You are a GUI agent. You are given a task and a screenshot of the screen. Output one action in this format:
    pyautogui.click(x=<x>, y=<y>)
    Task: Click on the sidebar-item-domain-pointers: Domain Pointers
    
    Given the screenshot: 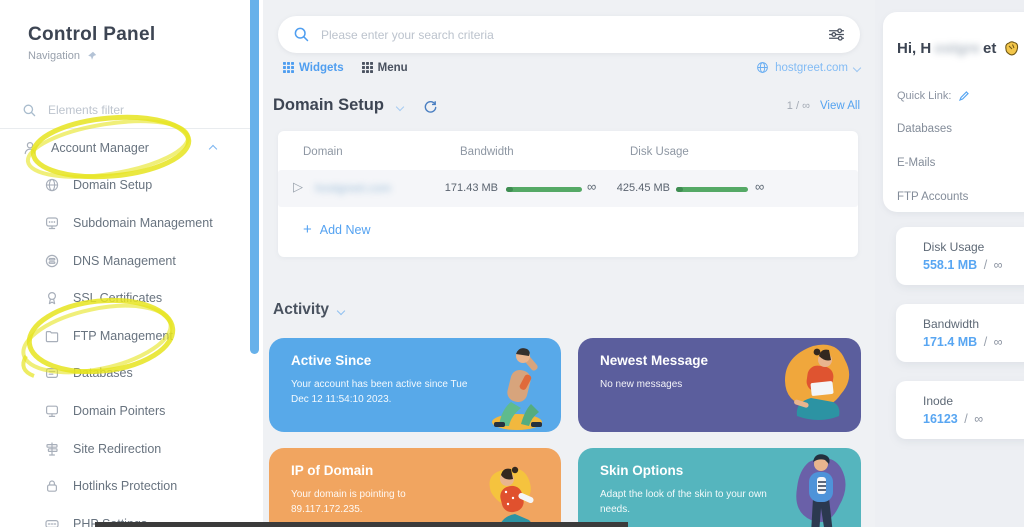 What is the action you would take?
    pyautogui.click(x=125, y=411)
    